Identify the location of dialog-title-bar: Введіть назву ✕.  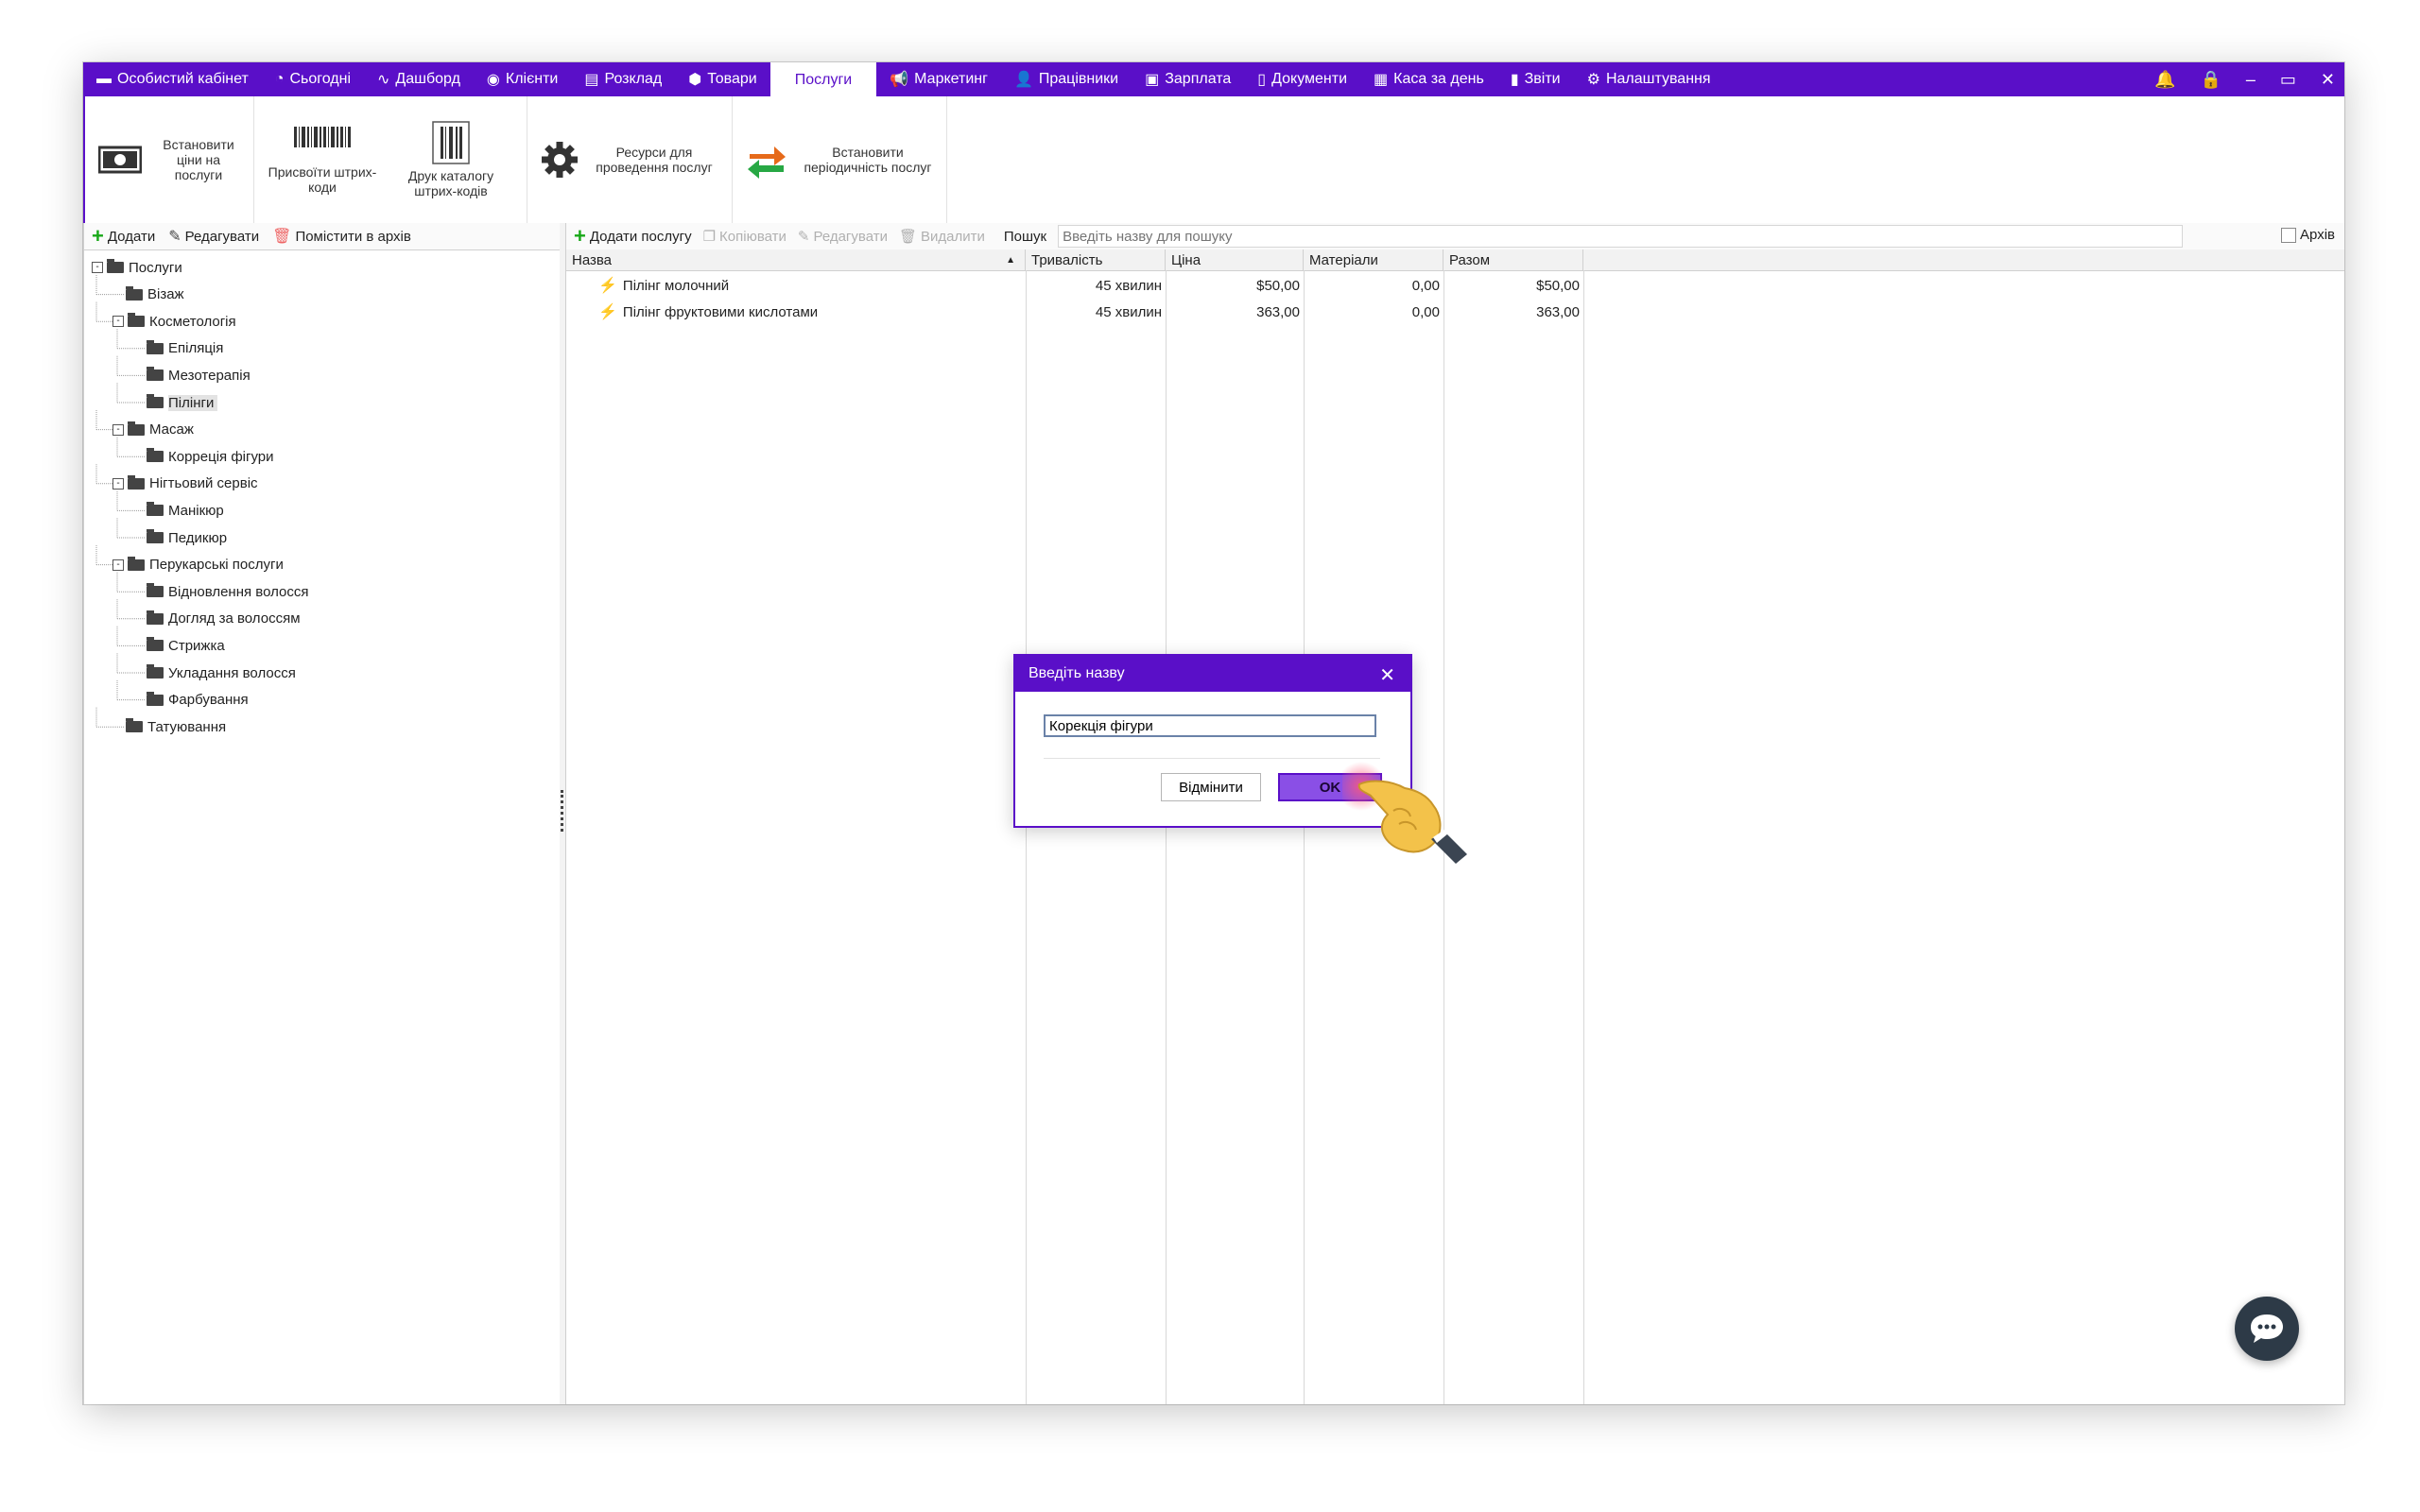
(1212, 674).